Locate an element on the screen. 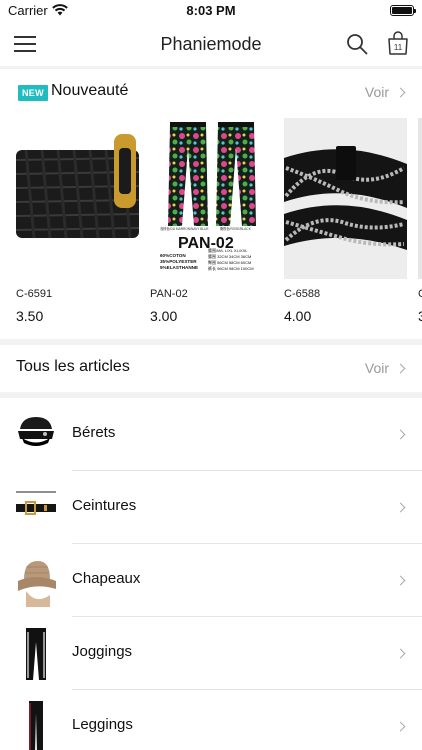  product-image-braided-belt is located at coordinates (77, 198).